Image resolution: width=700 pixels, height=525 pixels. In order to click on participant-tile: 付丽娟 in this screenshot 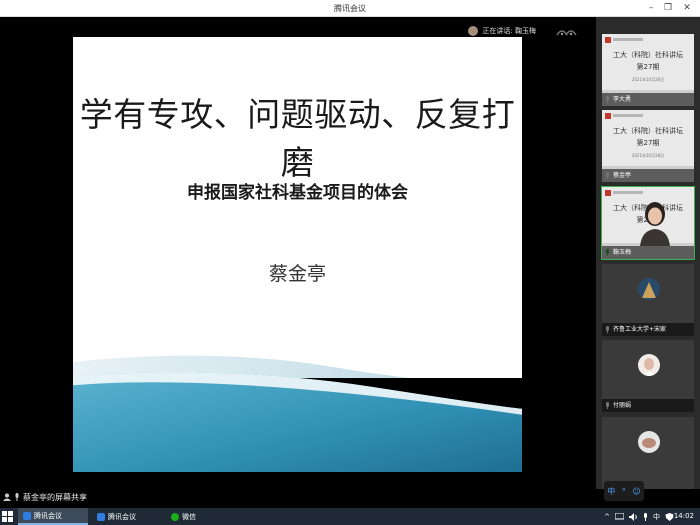, I will do `click(648, 376)`.